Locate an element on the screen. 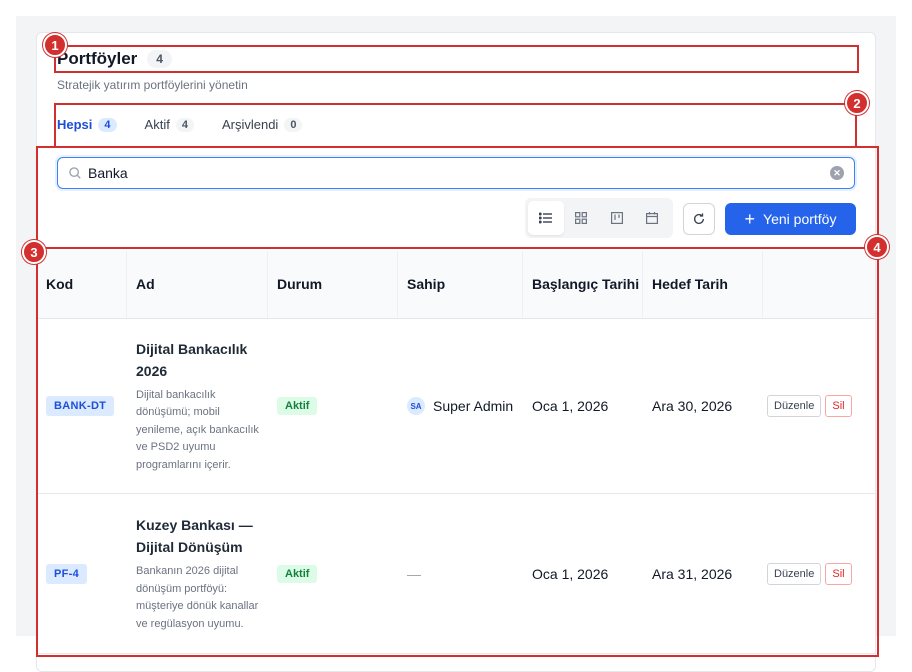  tab-active-label: Aktif is located at coordinates (157, 124).